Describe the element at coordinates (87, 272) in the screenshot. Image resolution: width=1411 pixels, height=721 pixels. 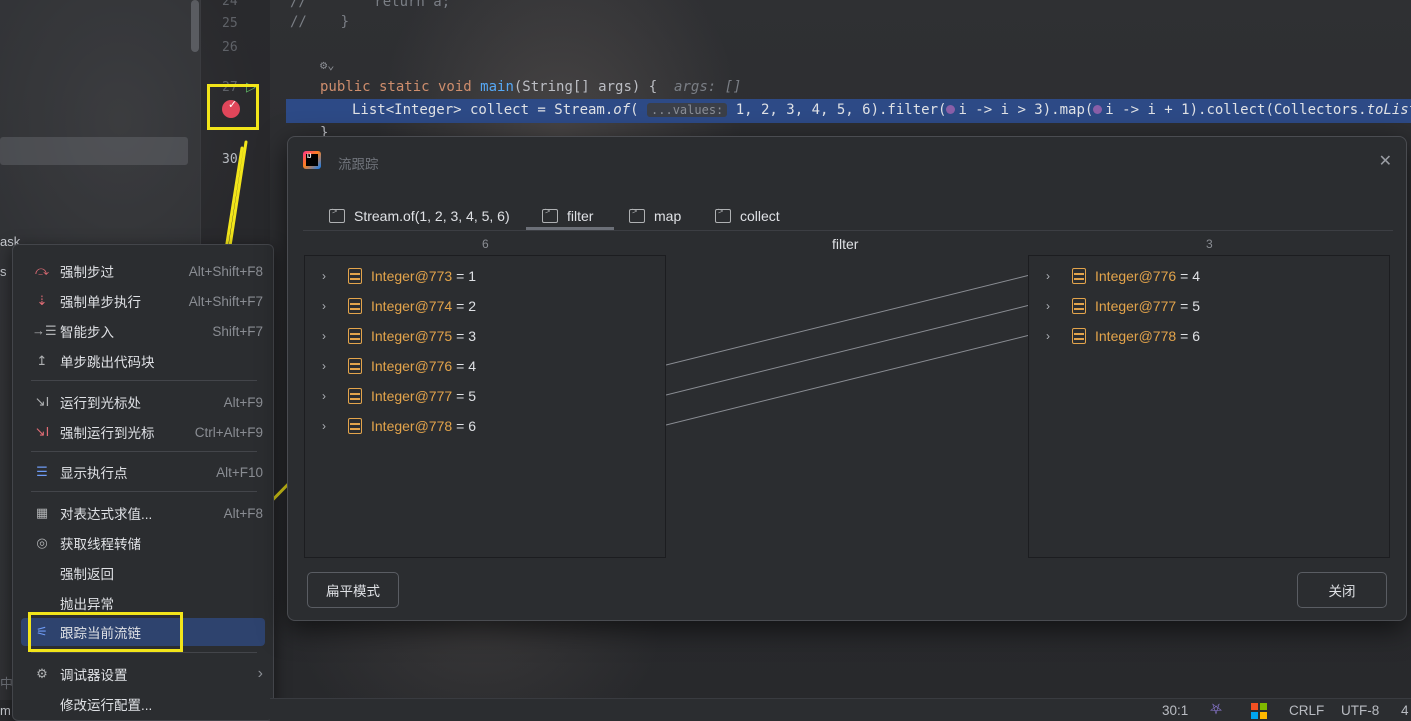
I see `menu-item-label: 强制步过` at that location.